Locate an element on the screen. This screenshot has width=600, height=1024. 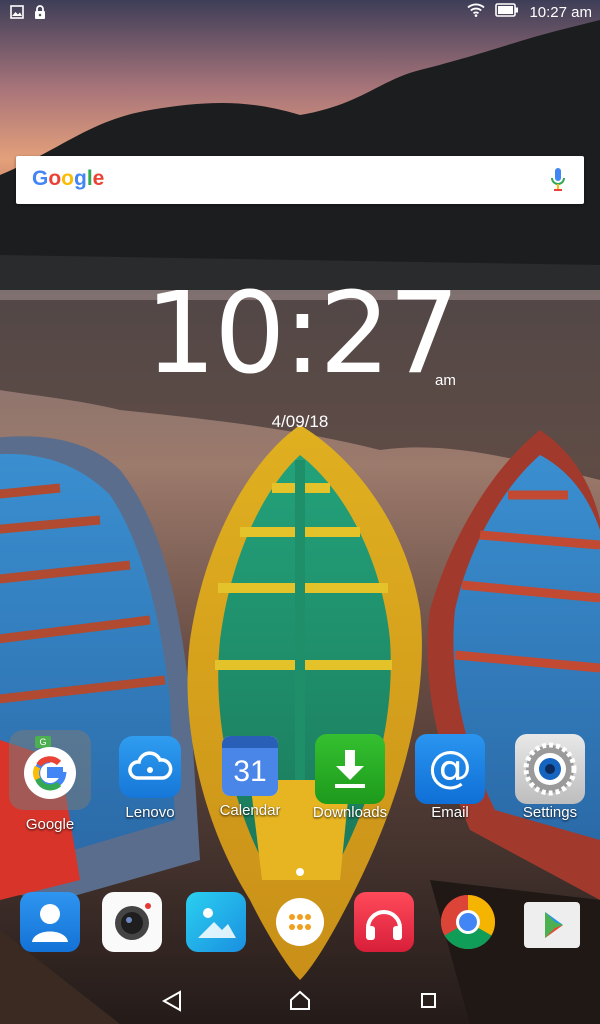
recents-icon is located at coordinates (428, 1001).